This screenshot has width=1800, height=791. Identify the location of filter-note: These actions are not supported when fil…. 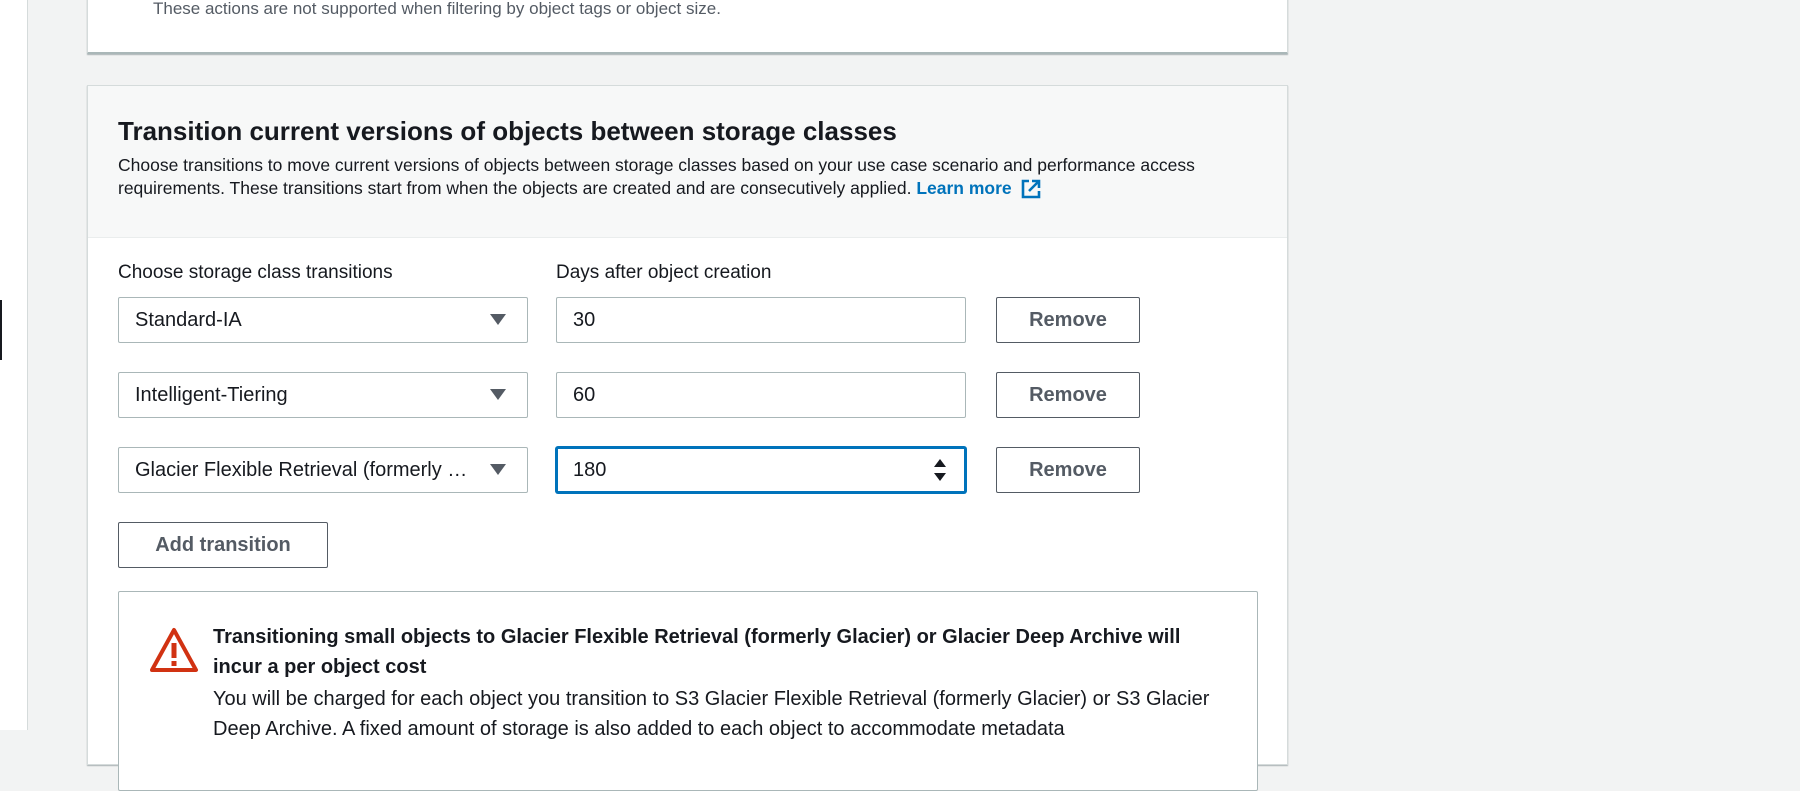
(437, 9).